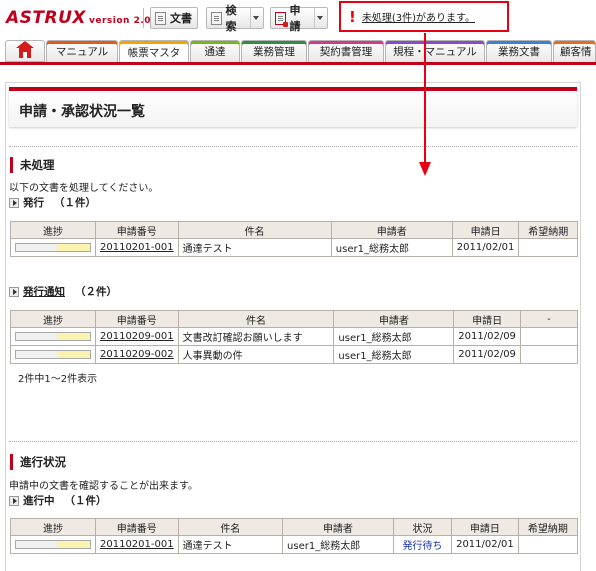  I want to click on tab-label: 業務文書, so click(519, 52).